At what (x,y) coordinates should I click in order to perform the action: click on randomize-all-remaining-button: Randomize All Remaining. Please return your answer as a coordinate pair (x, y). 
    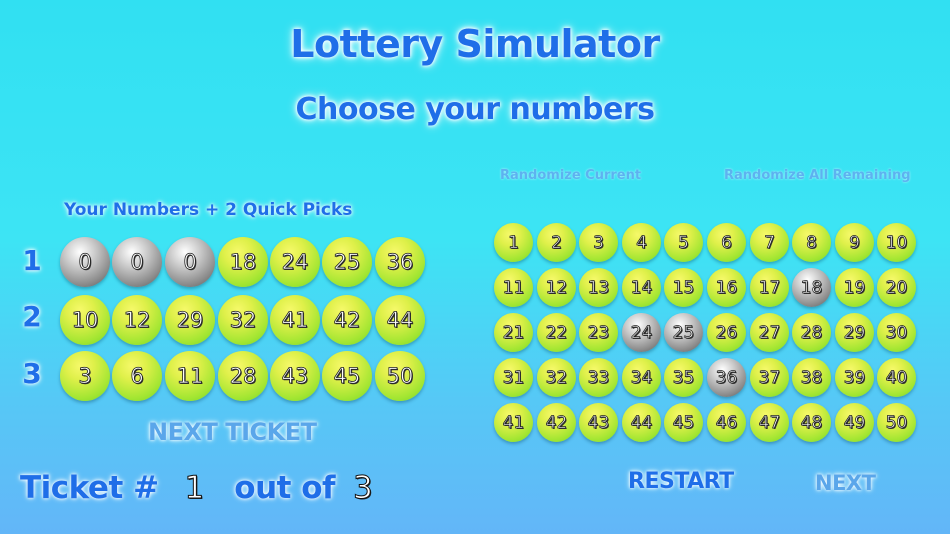
    Looking at the image, I should click on (817, 175).